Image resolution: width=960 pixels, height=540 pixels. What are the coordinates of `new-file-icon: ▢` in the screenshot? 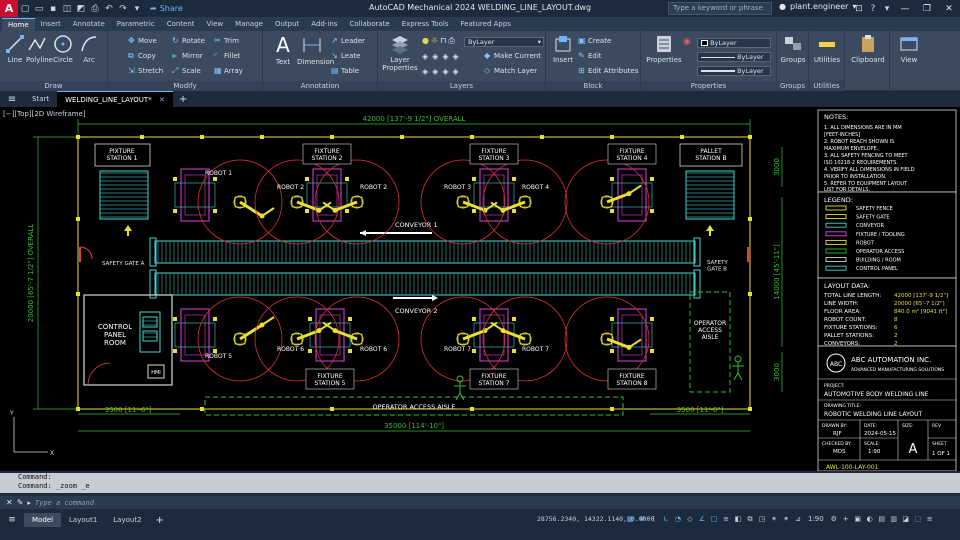 It's located at (25, 8).